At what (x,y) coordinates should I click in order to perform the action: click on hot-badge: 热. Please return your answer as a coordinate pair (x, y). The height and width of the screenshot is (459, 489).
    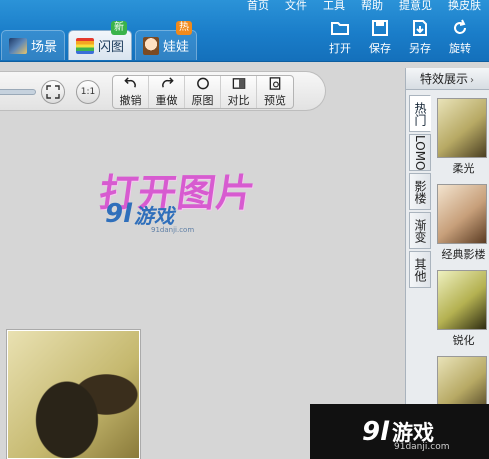
    Looking at the image, I should click on (184, 28).